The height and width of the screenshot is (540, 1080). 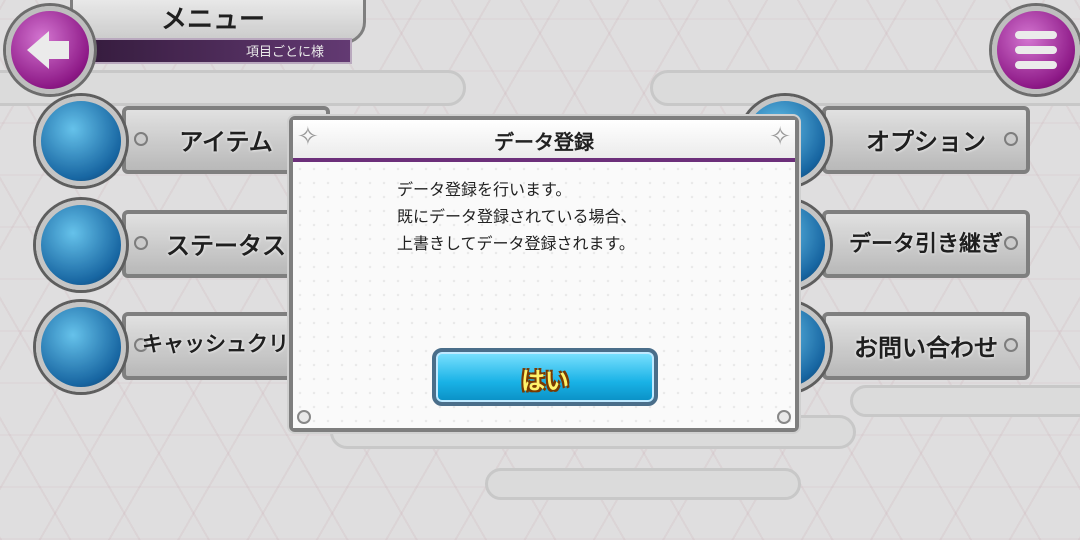 I want to click on dialog-message-line: 上書きしてデータ登録されます。, so click(x=516, y=243).